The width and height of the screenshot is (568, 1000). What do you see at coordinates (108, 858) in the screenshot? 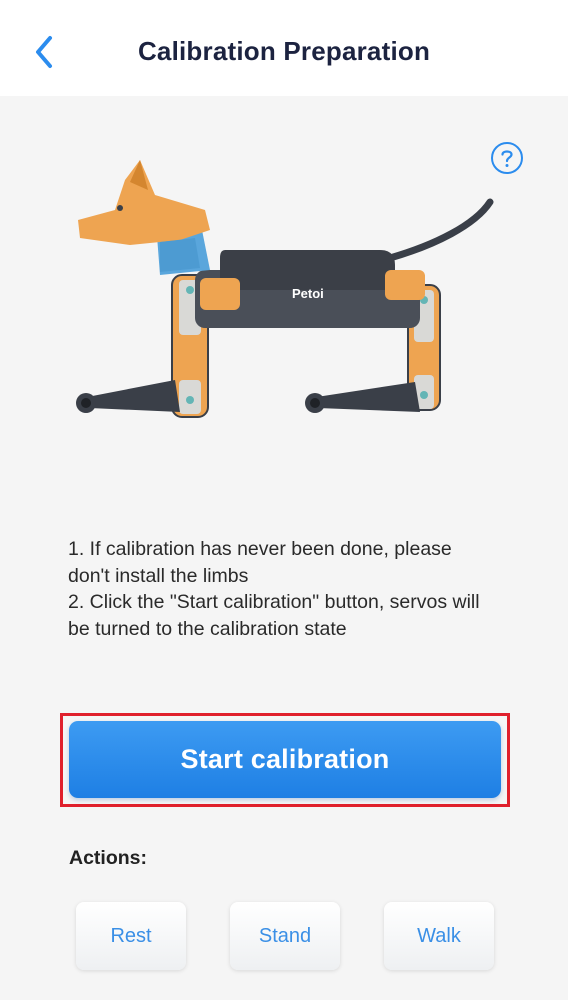
I see `actions-label: Actions:` at bounding box center [108, 858].